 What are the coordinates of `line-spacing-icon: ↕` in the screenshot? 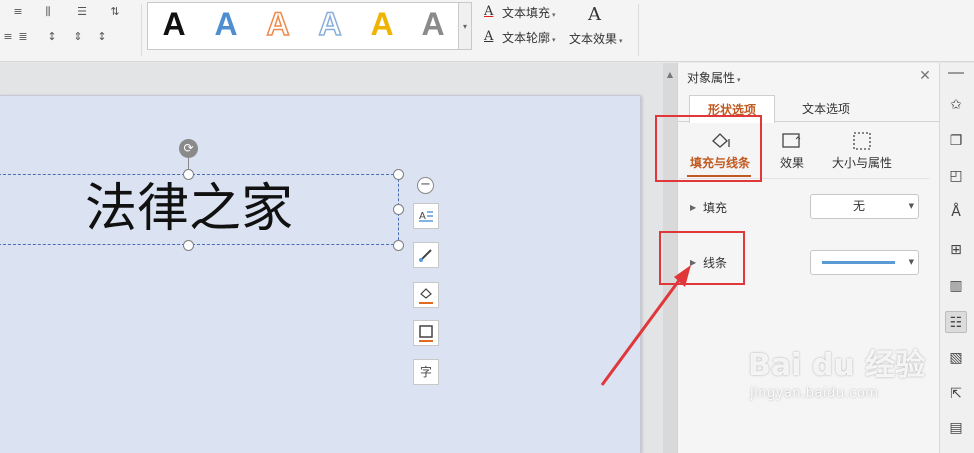 It's located at (52, 37).